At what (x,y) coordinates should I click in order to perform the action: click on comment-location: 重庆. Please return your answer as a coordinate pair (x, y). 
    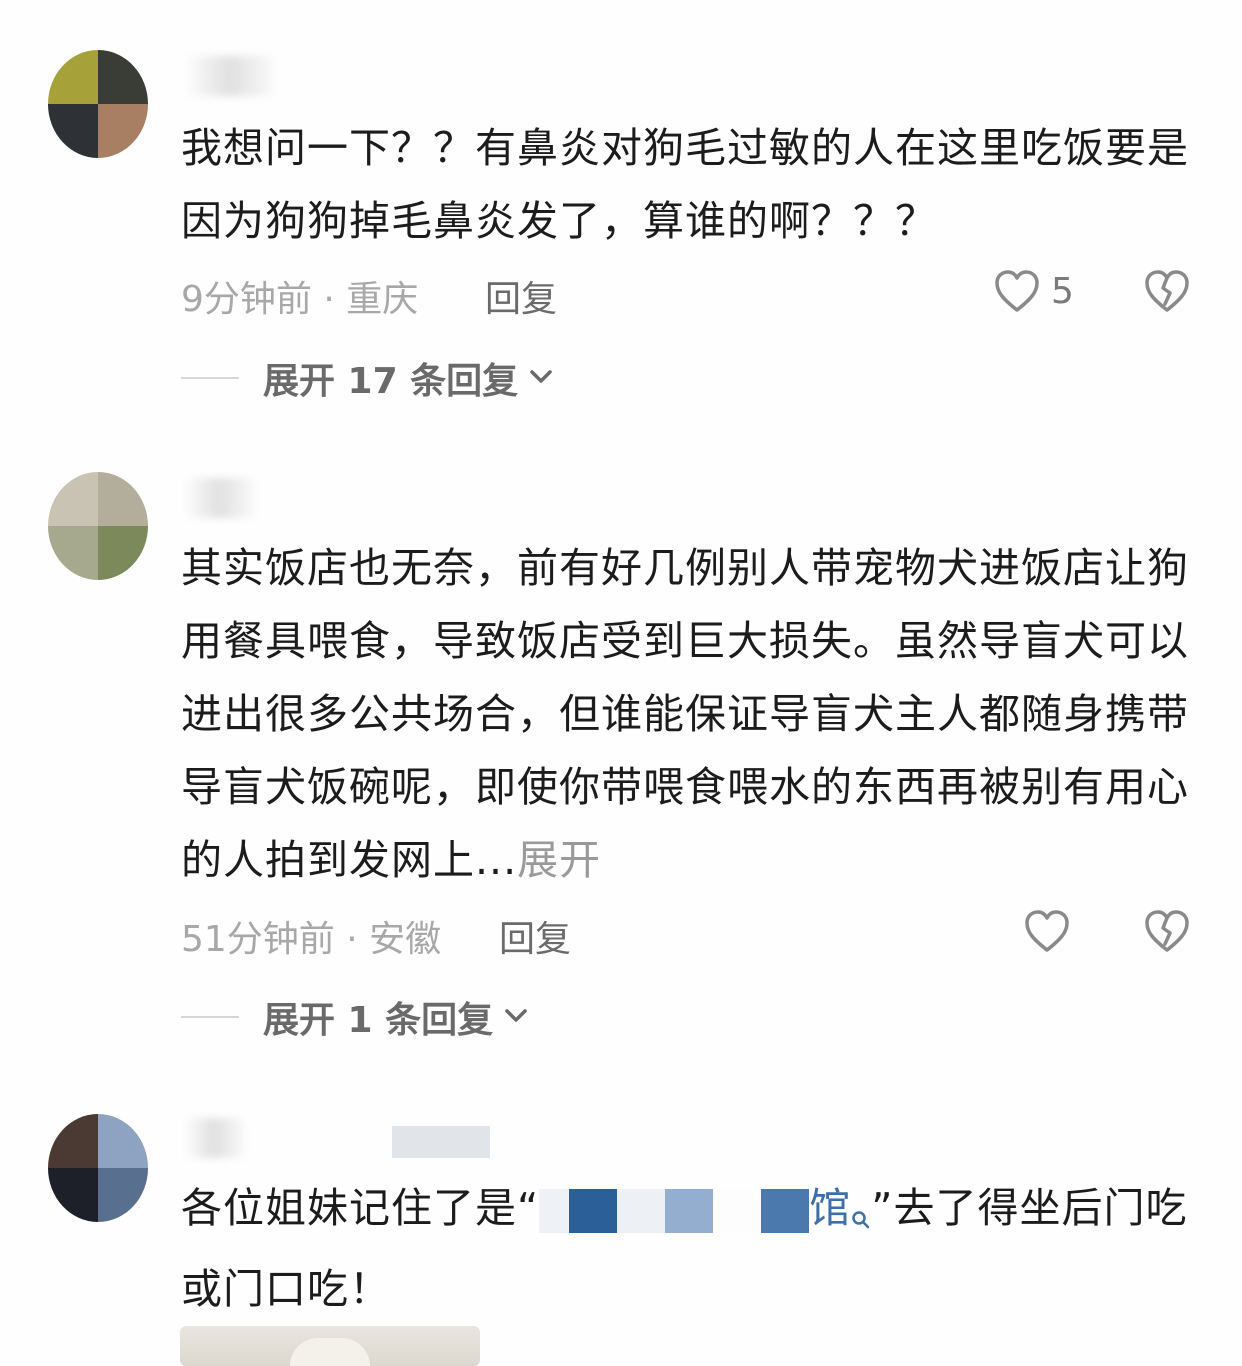
    Looking at the image, I should click on (382, 299).